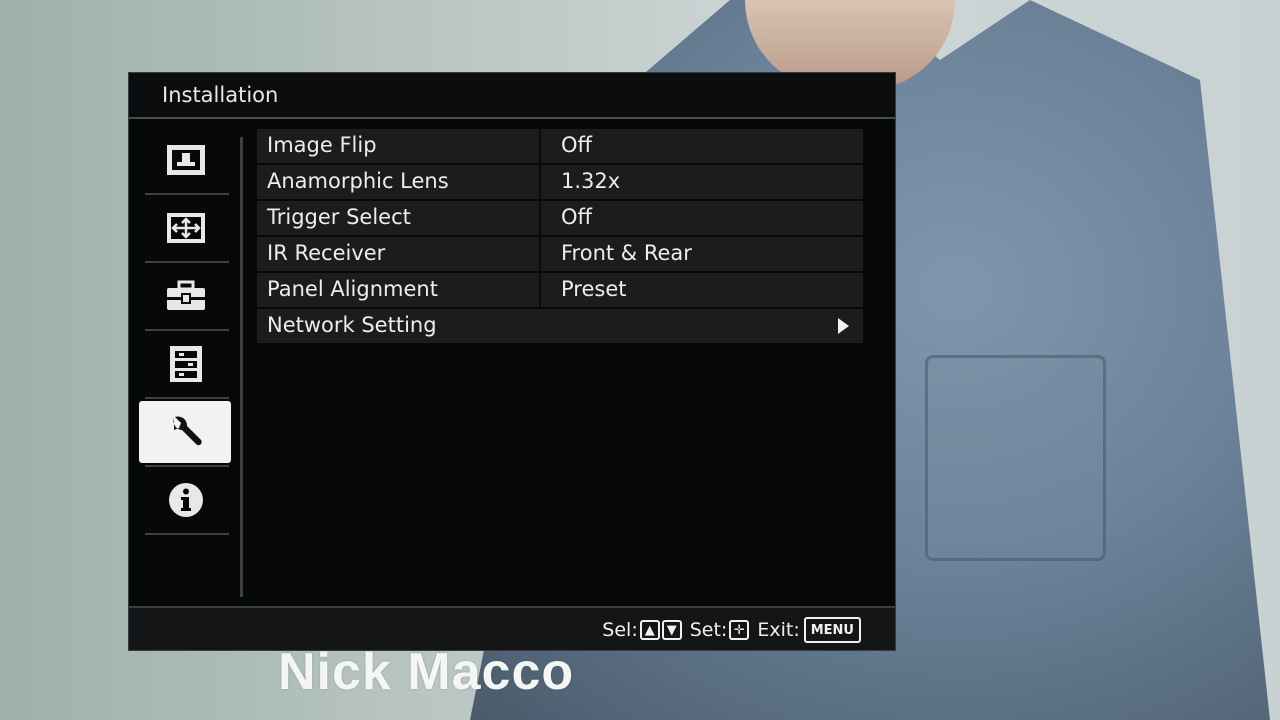  Describe the element at coordinates (832, 630) in the screenshot. I see `menu-key-icon: MENU` at that location.